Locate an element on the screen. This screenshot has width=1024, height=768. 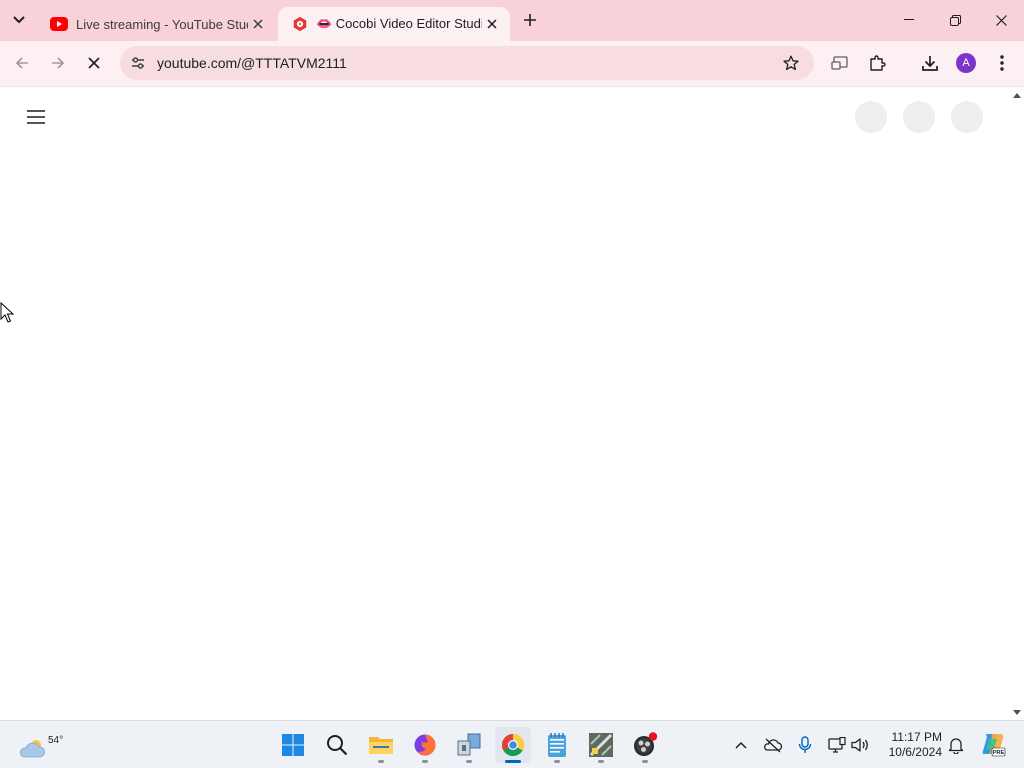
back-button is located at coordinates (22, 63).